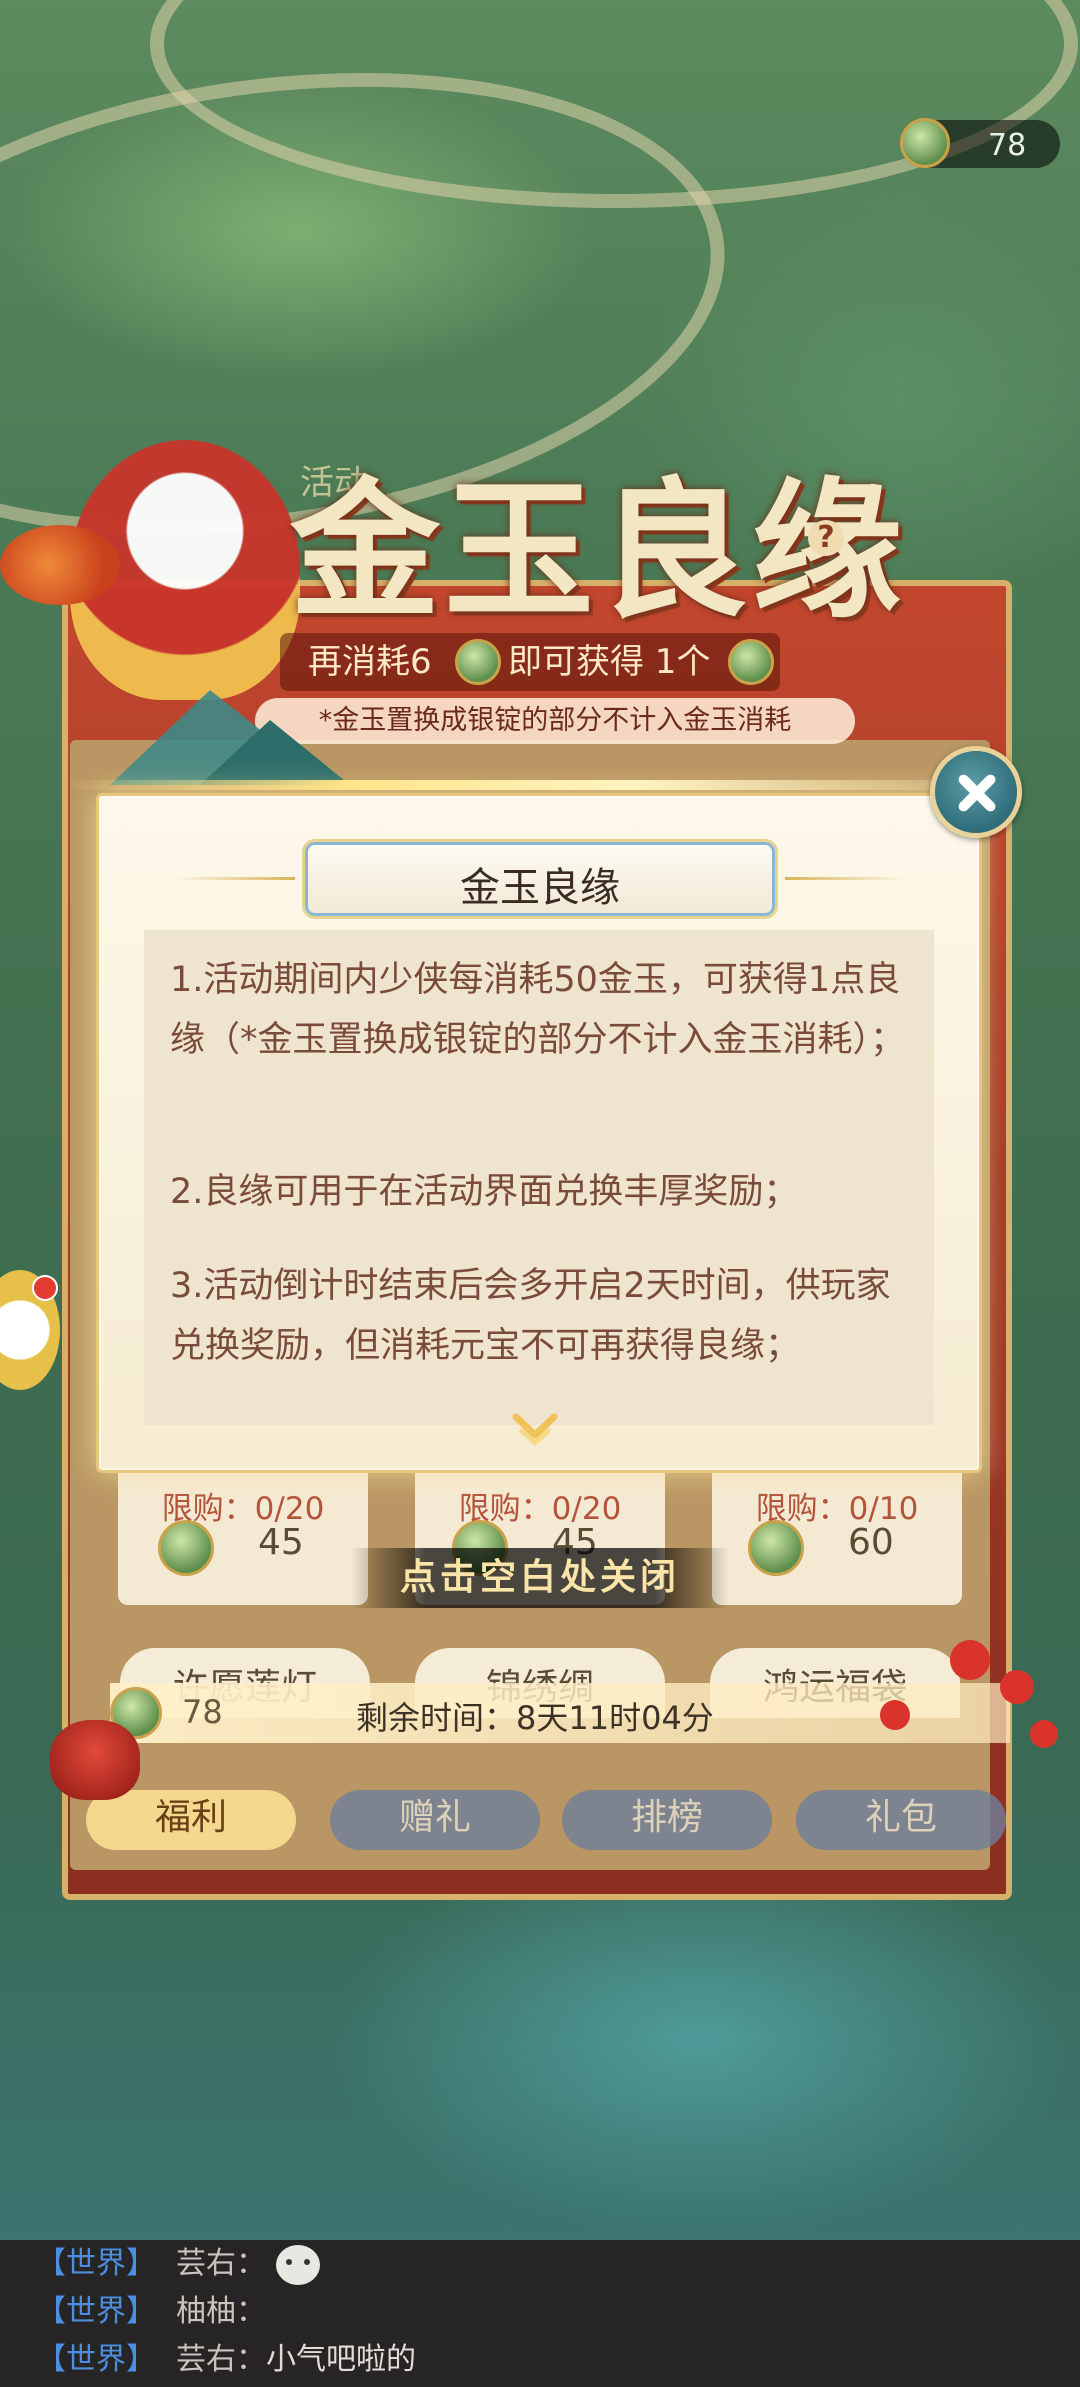  I want to click on mountain-decoration, so click(275, 752).